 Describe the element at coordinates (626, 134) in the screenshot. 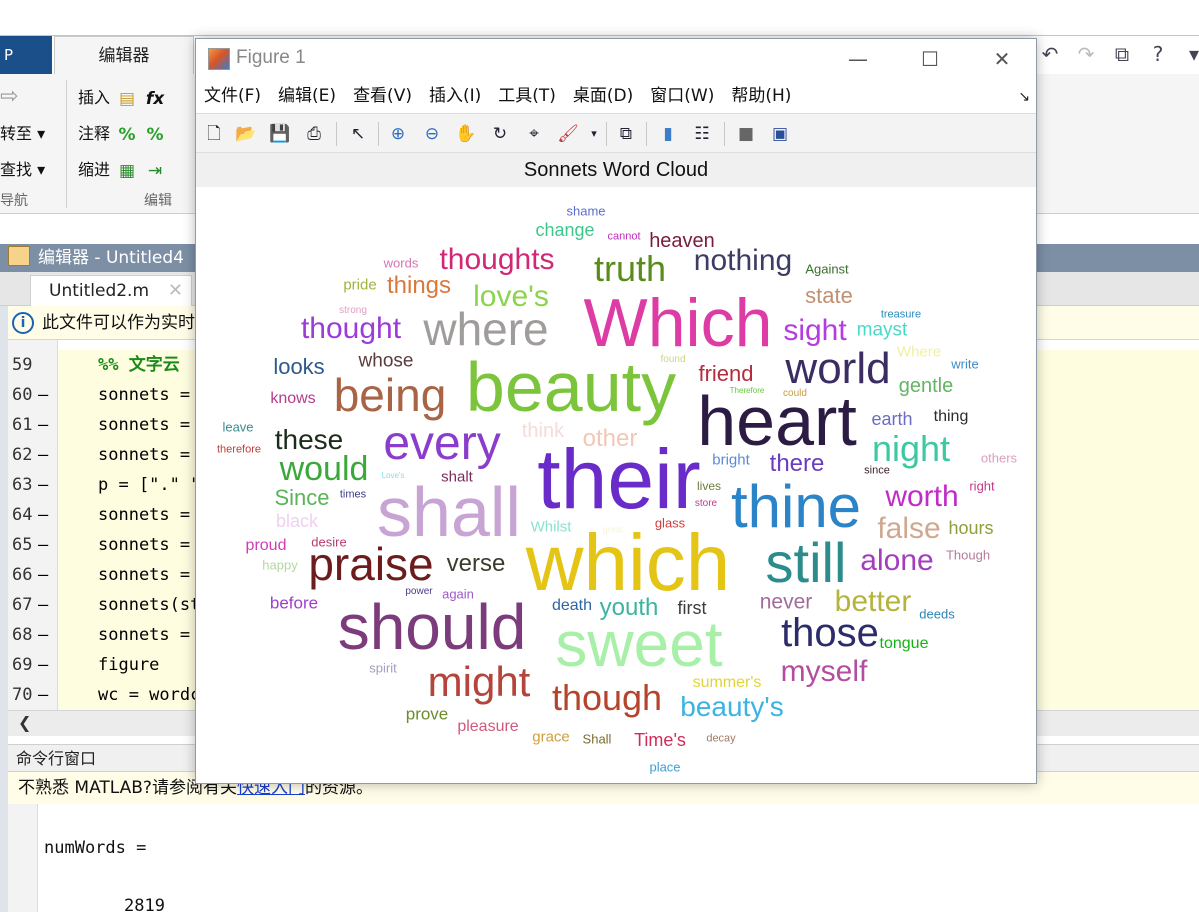

I see `link-plot-icon: ⧉` at that location.